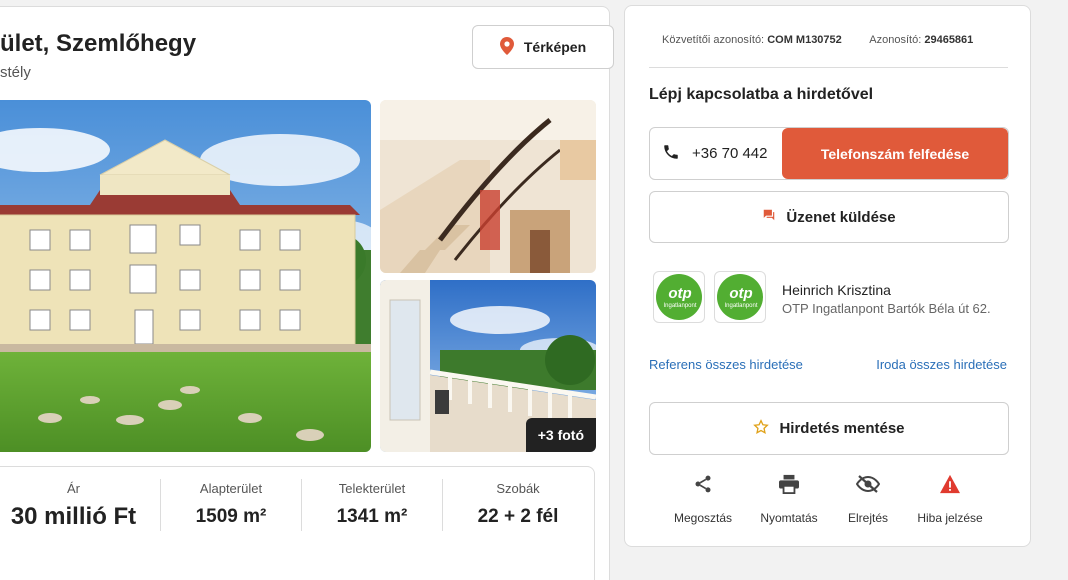 This screenshot has height=580, width=1068. Describe the element at coordinates (713, 40) in the screenshot. I see `broker-id-label: Közvetítői azonosító:` at that location.